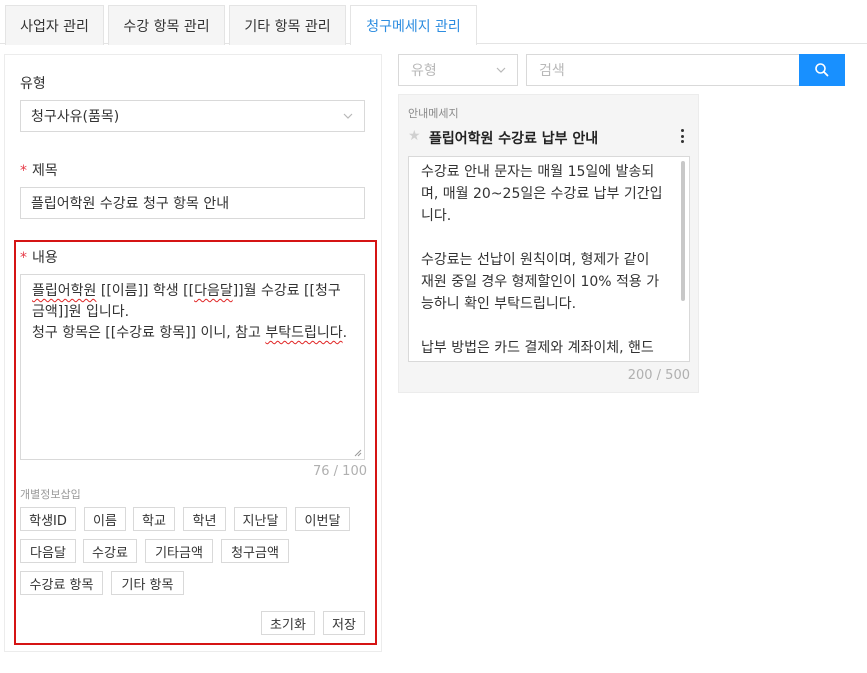 This screenshot has height=673, width=867. I want to click on type-select: 청구사유(품목), so click(192, 116).